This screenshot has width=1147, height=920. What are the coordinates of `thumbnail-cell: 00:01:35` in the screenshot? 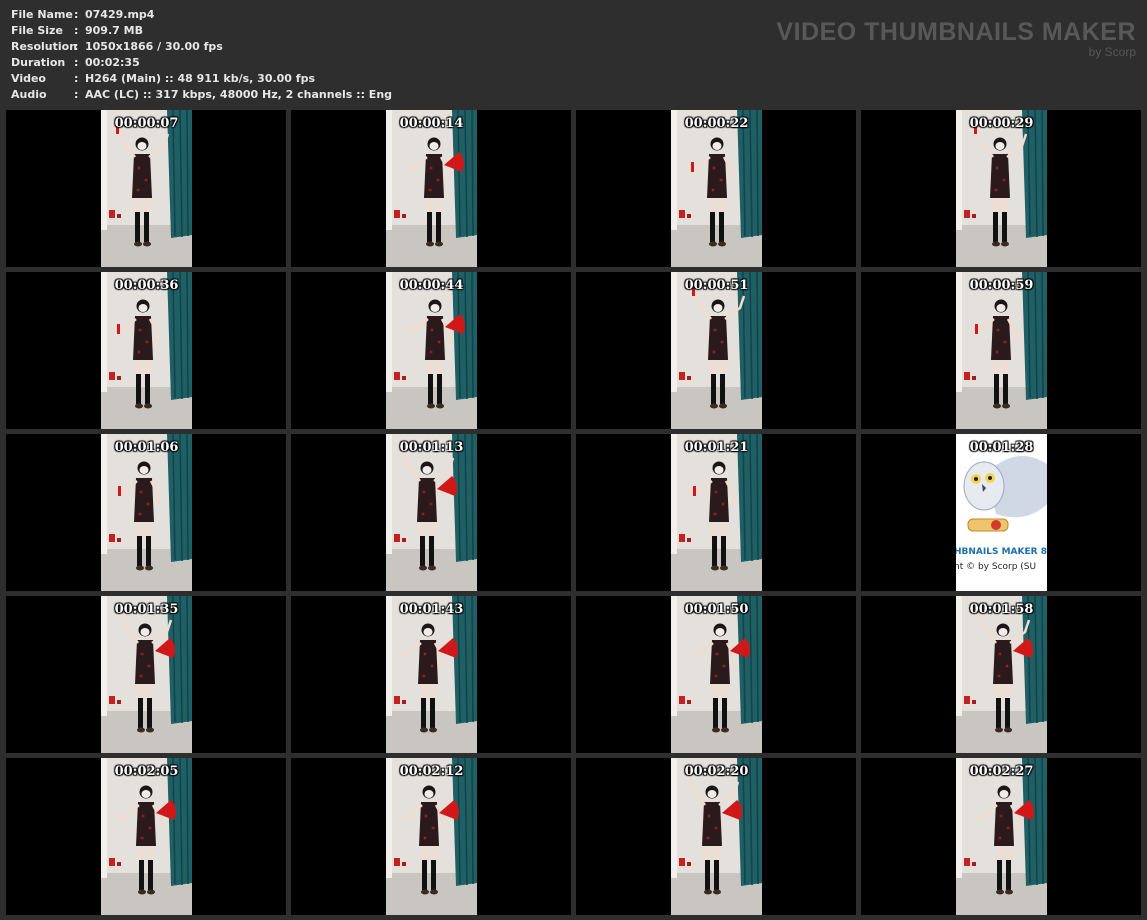 It's located at (146, 674).